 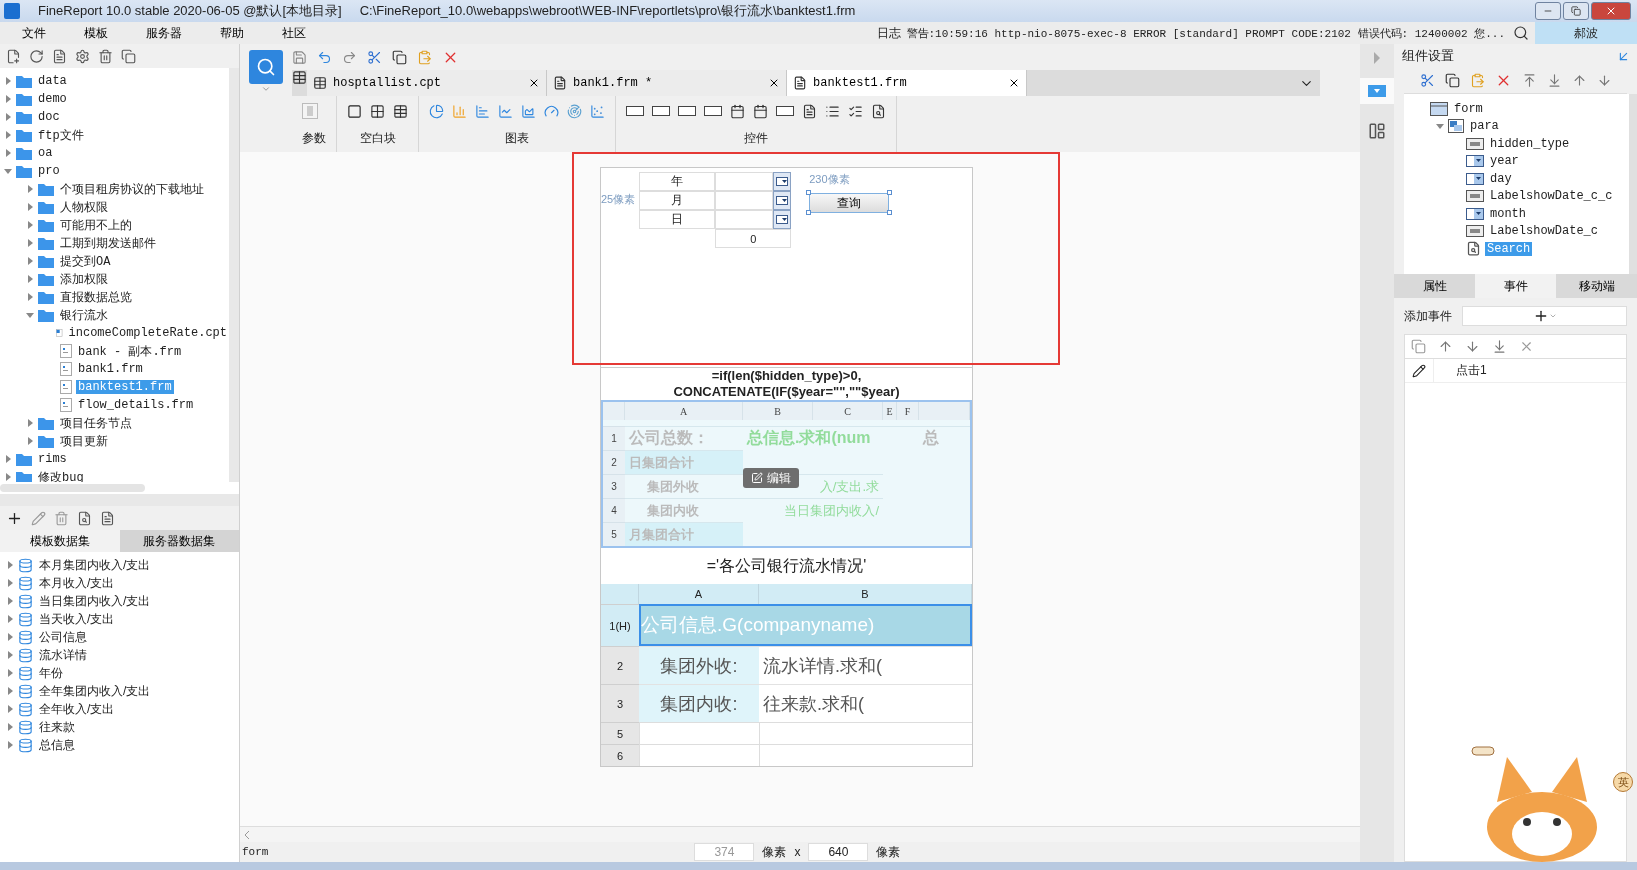 I want to click on dataset-item: 当日集团内收入/支出, so click(x=95, y=601).